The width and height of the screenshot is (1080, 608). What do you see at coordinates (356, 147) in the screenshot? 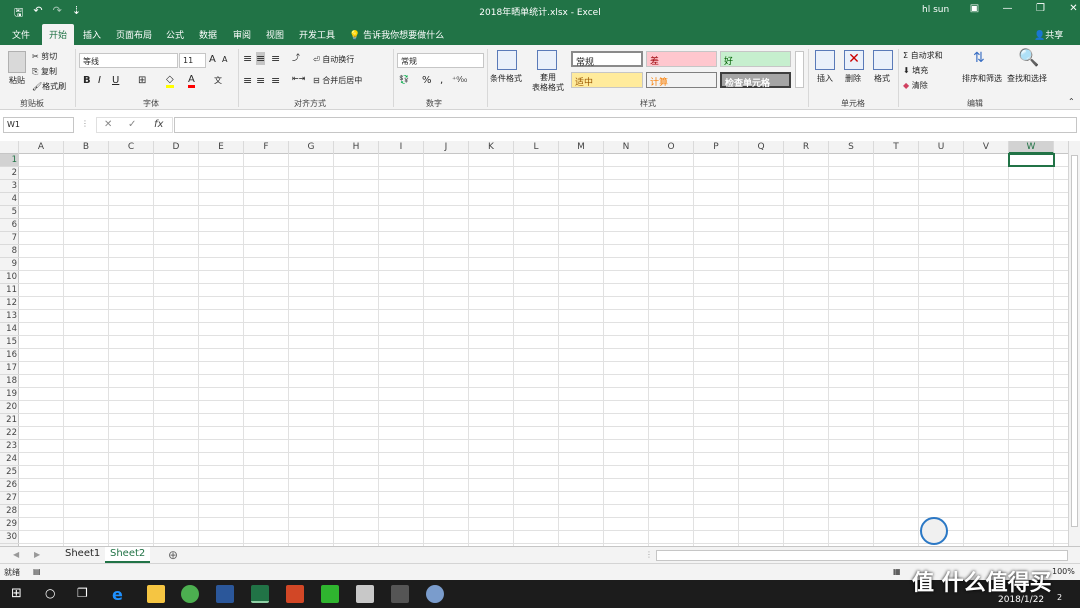
I see `column-header-H: H` at bounding box center [356, 147].